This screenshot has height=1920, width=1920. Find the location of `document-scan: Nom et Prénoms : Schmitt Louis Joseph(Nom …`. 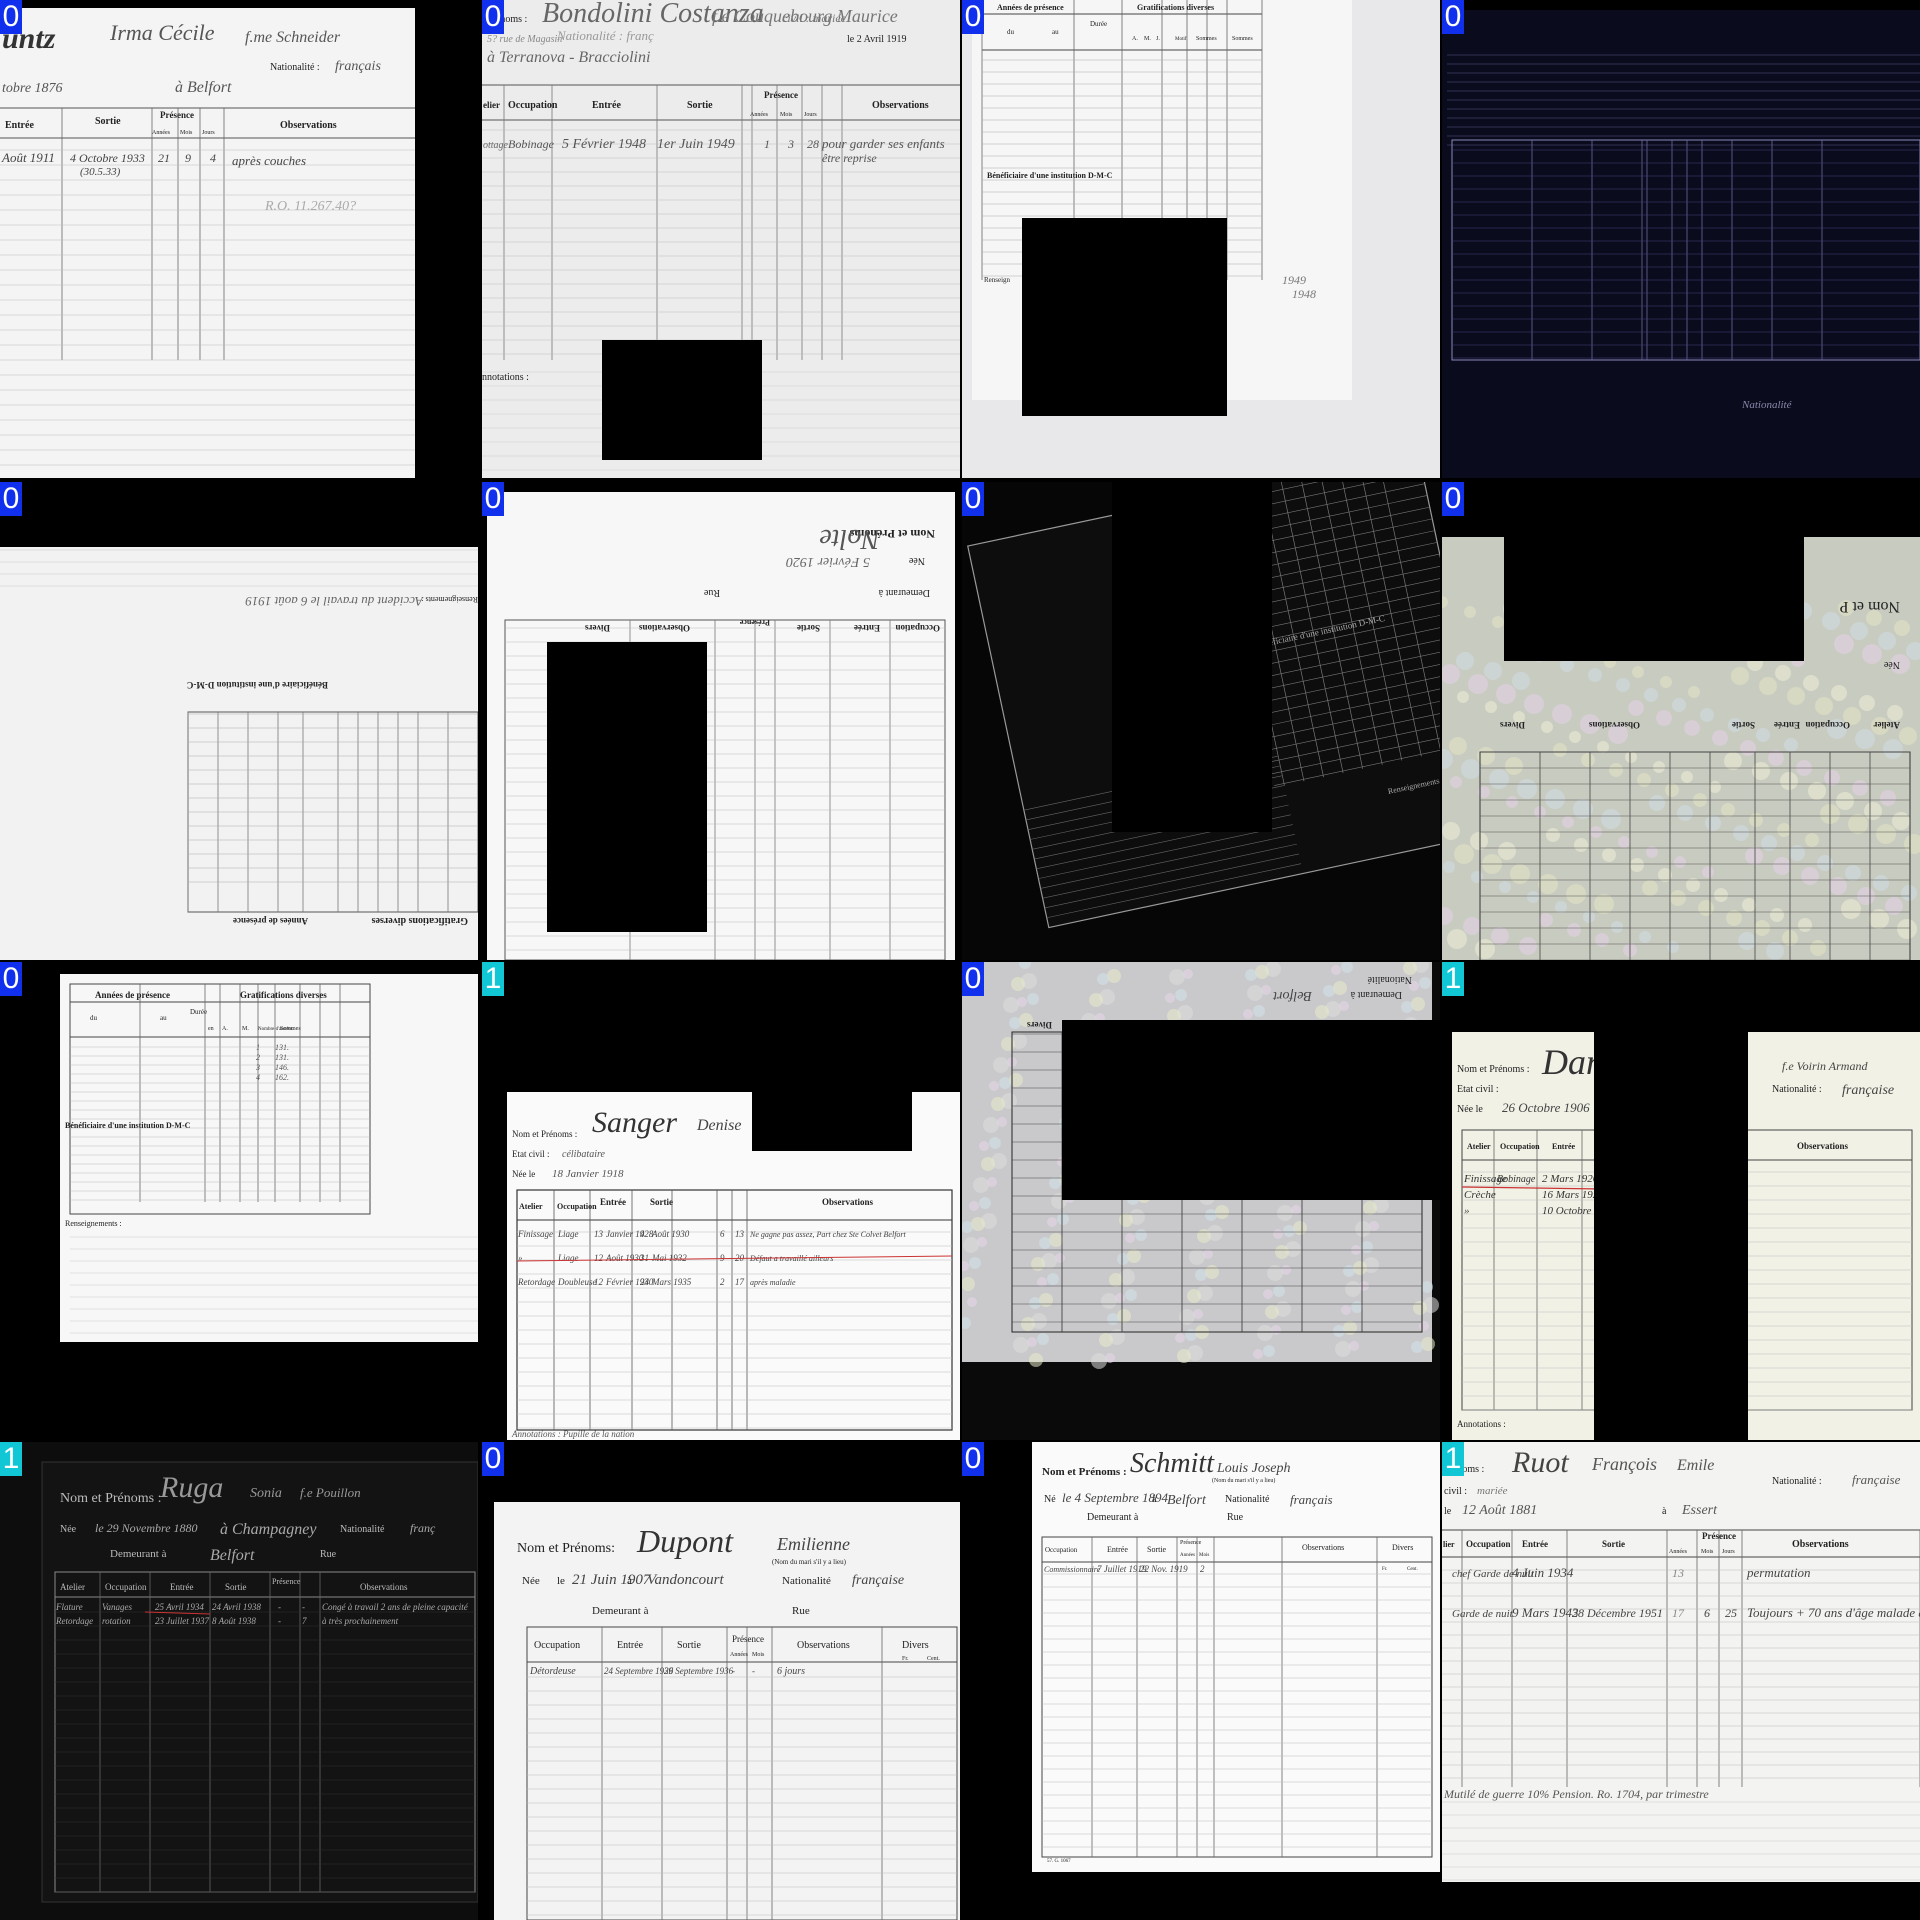

document-scan: Nom et Prénoms : Schmitt Louis Joseph(Nom … is located at coordinates (1201, 1681).